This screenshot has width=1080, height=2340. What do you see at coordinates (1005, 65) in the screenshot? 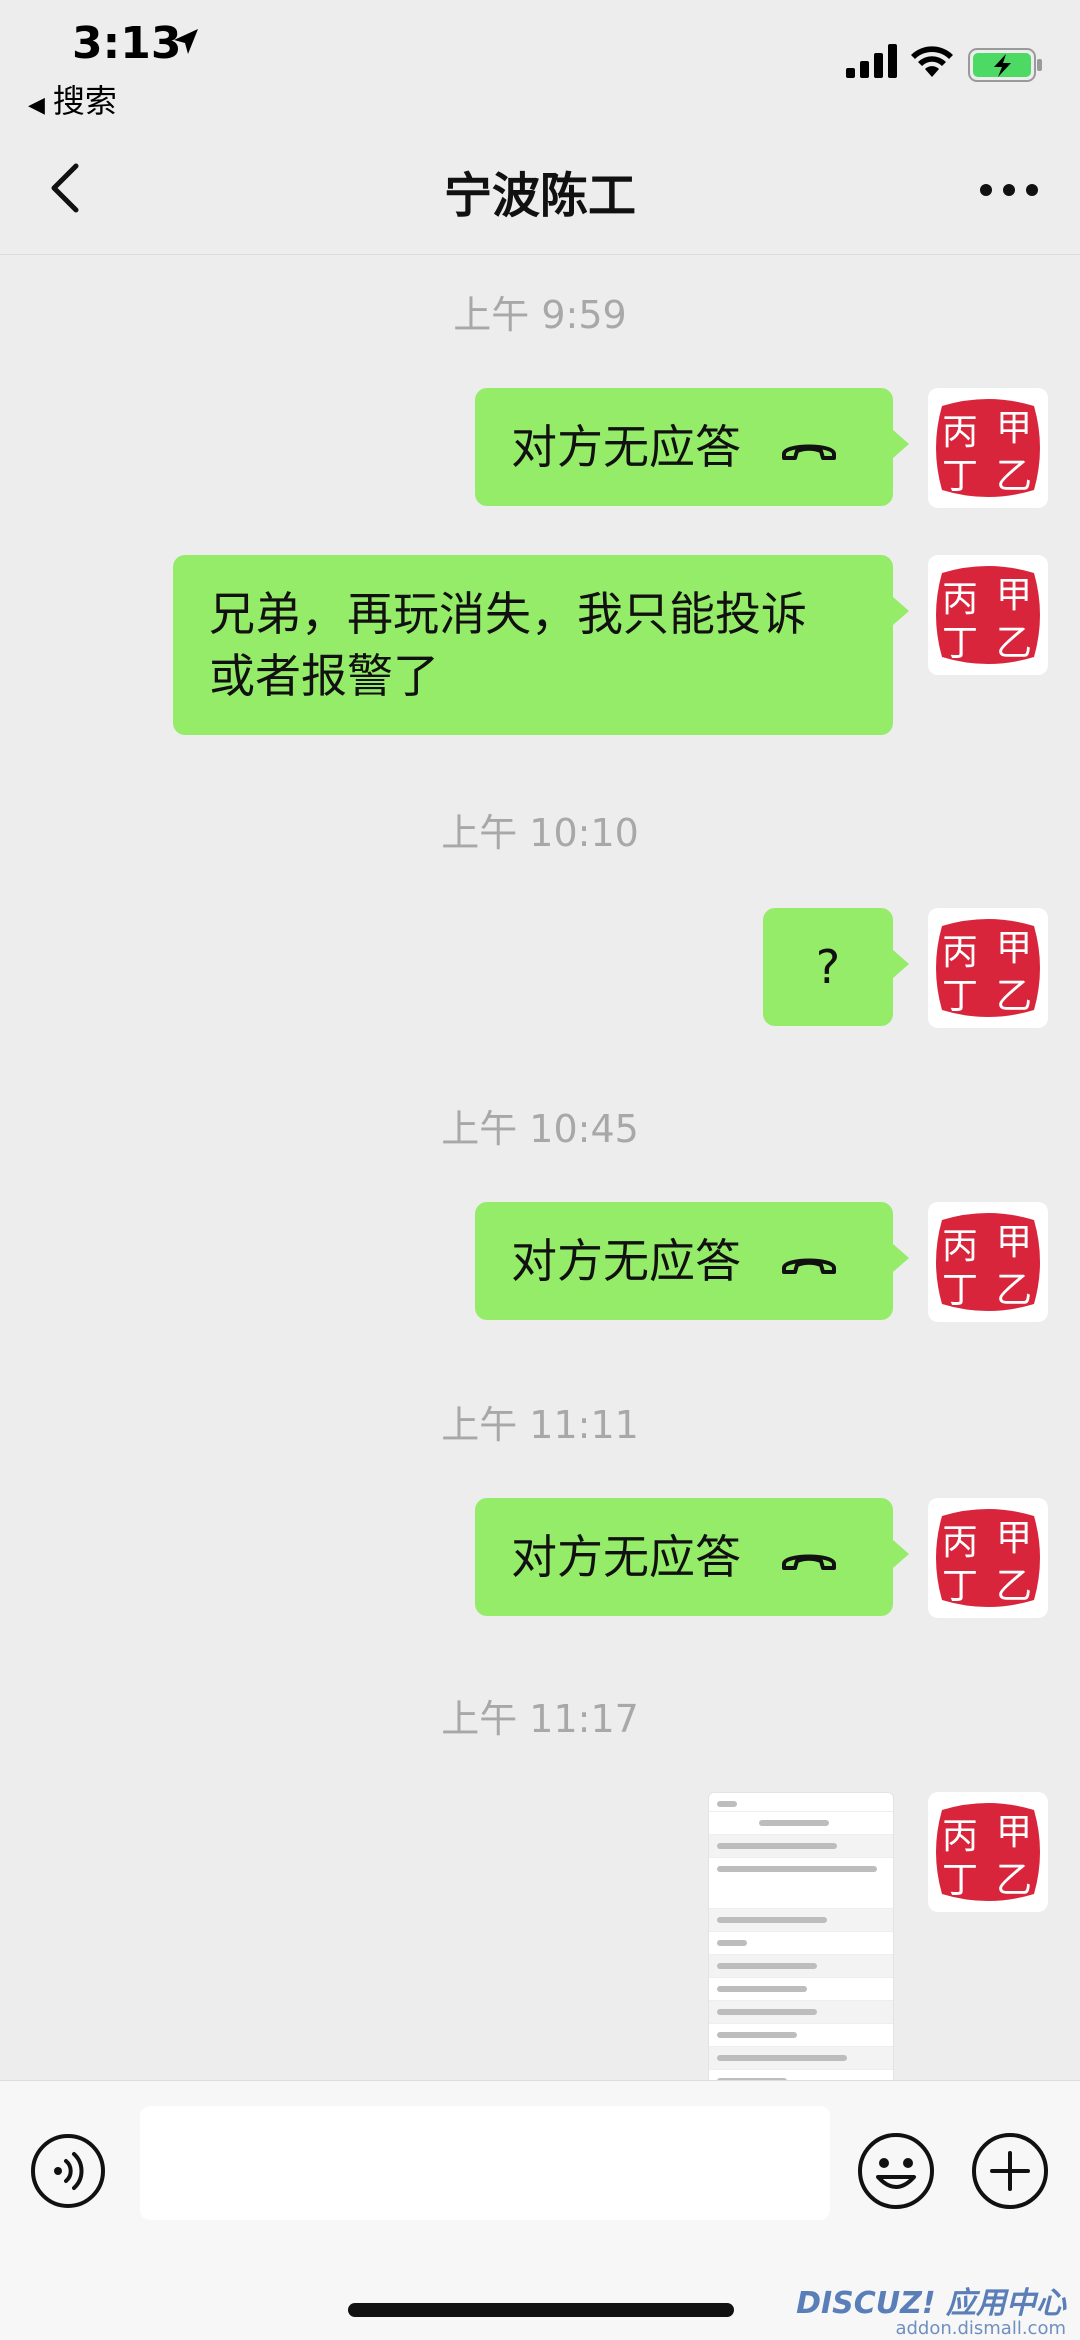
I see `battery-charging-icon` at bounding box center [1005, 65].